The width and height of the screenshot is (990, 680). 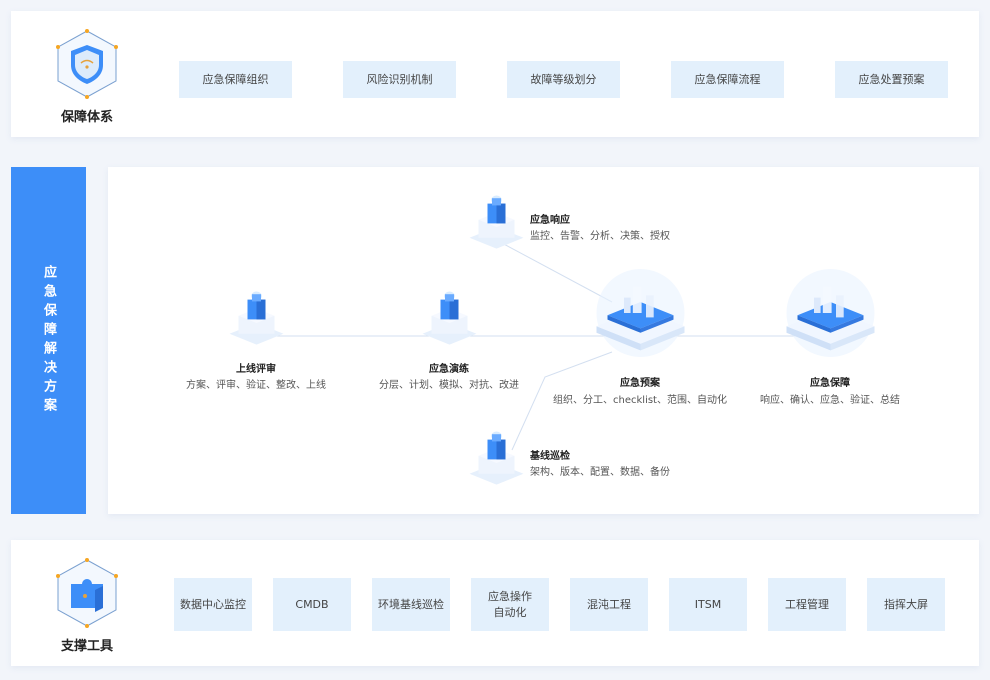 I want to click on baseline-node-icon, so click(x=496, y=458).